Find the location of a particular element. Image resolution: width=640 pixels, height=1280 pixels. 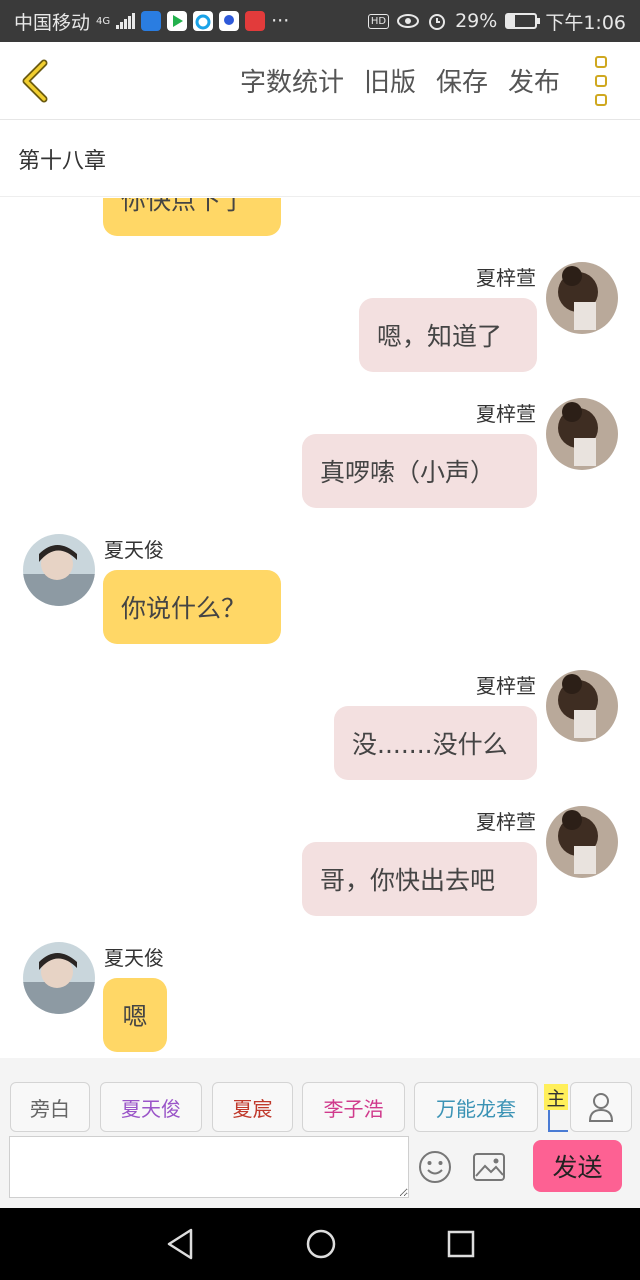

app-header: 字数统计 旧版 保存 发布 is located at coordinates (320, 81).